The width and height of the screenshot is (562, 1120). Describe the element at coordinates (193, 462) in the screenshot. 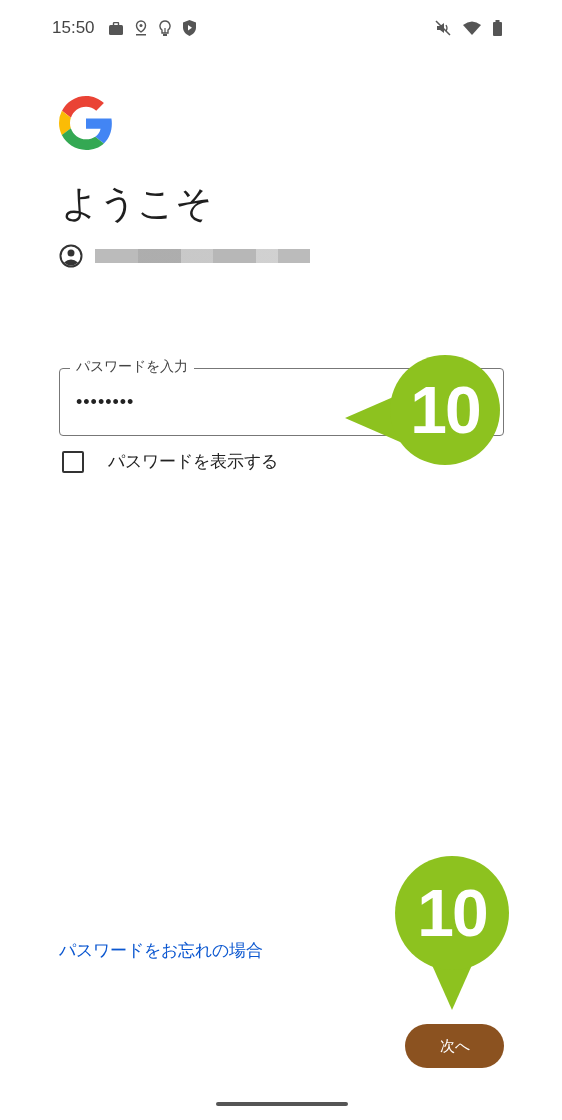

I see `show-password-label: パスワードを表示する` at that location.